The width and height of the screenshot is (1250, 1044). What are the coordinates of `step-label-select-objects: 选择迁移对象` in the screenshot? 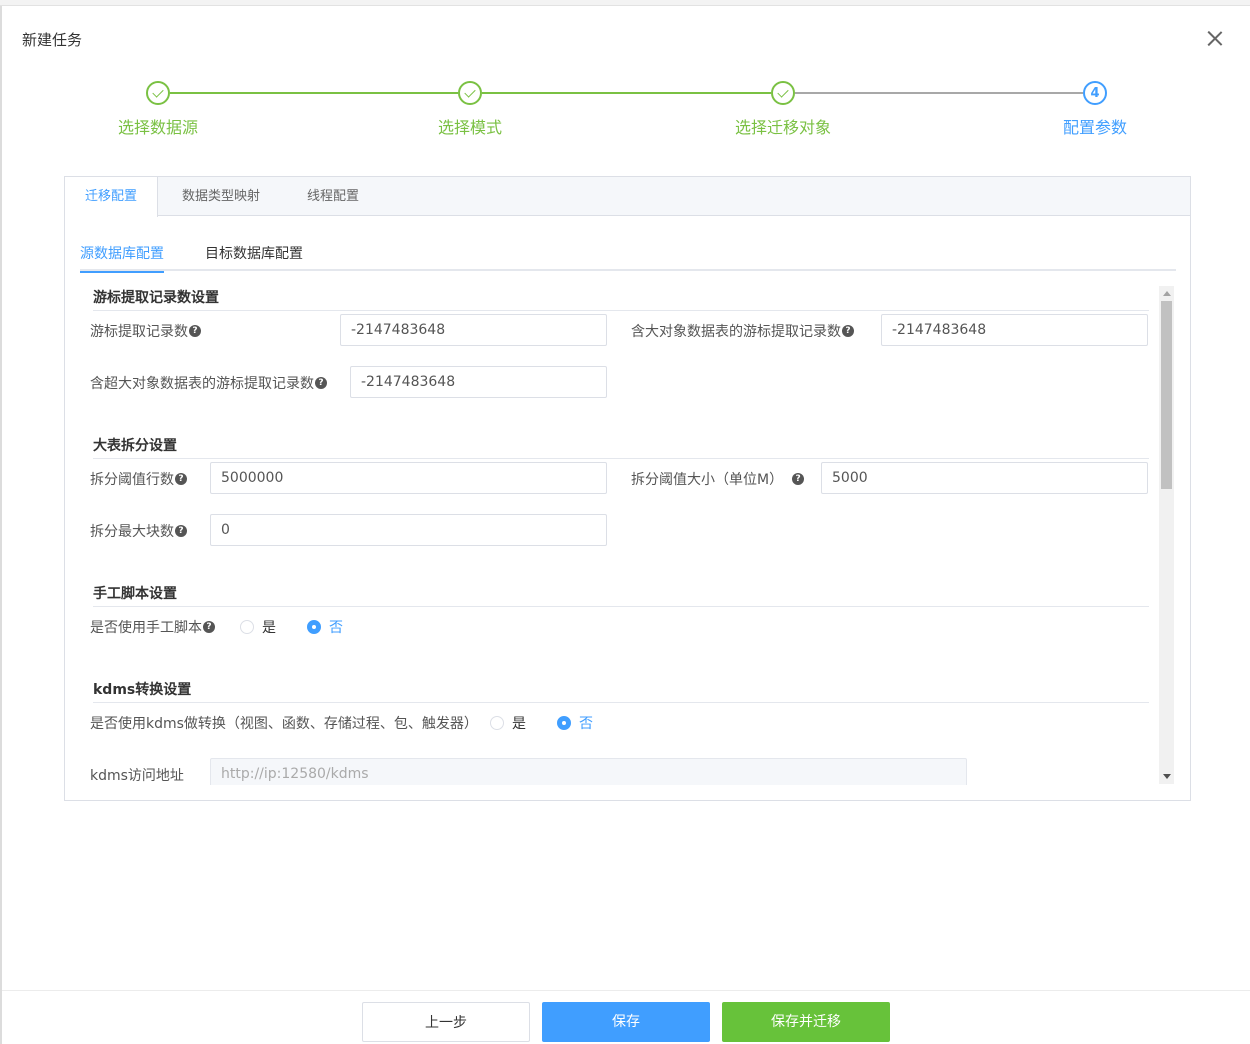 It's located at (782, 127).